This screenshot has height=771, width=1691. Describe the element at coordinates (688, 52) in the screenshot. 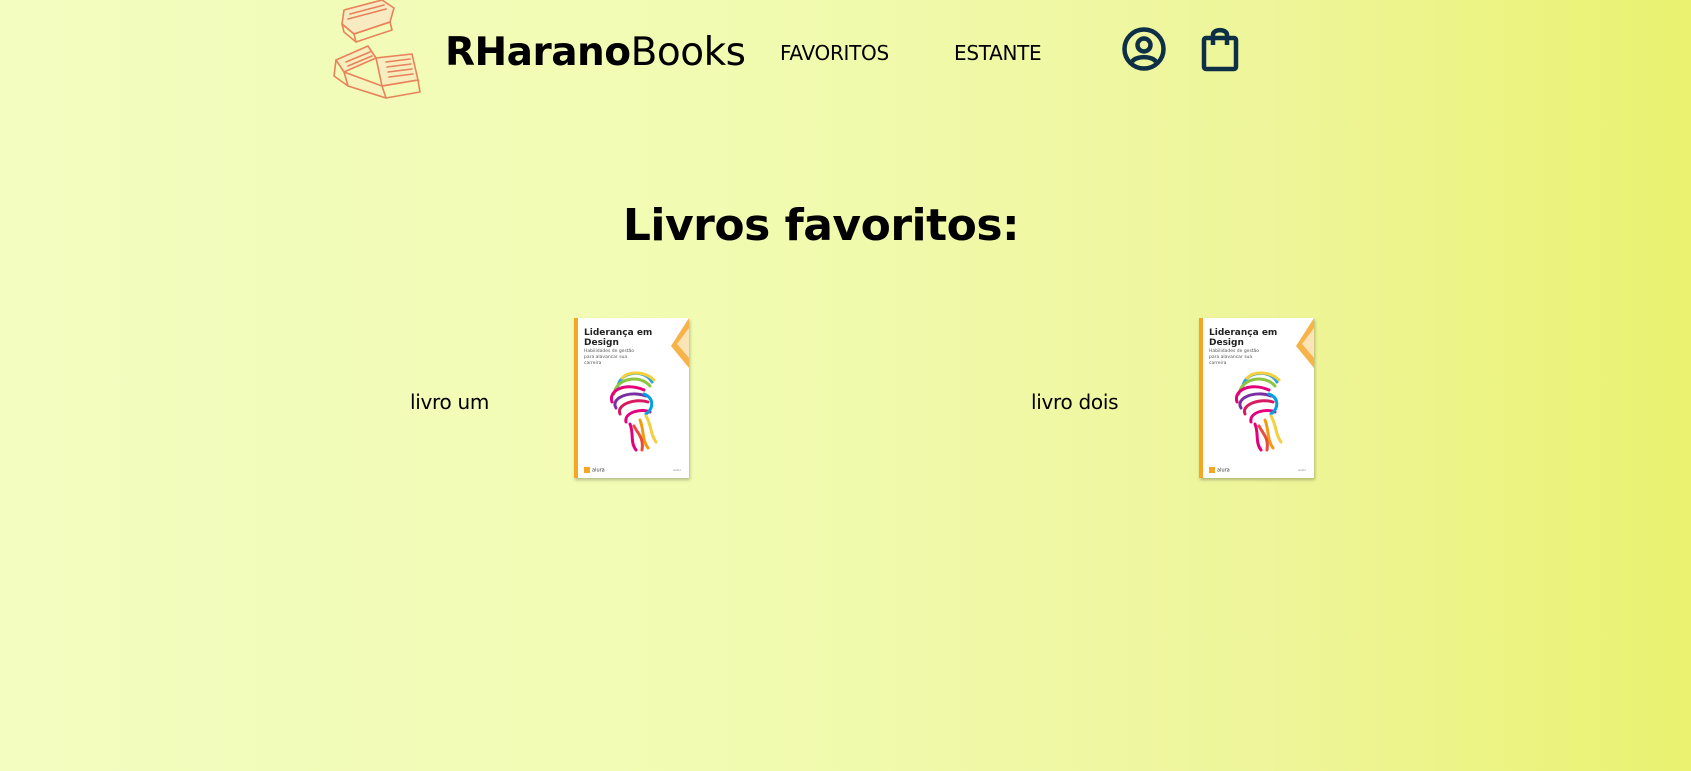

I see `brand-name-light: Books` at that location.